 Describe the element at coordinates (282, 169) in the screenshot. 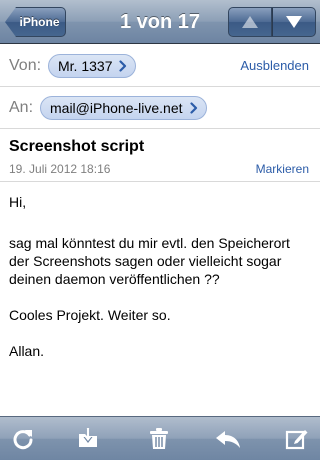

I see `mark-link: Markieren` at that location.